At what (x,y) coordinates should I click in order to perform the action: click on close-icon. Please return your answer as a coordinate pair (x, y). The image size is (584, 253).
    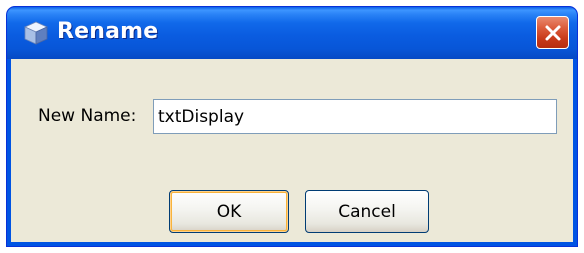
    Looking at the image, I should click on (553, 33).